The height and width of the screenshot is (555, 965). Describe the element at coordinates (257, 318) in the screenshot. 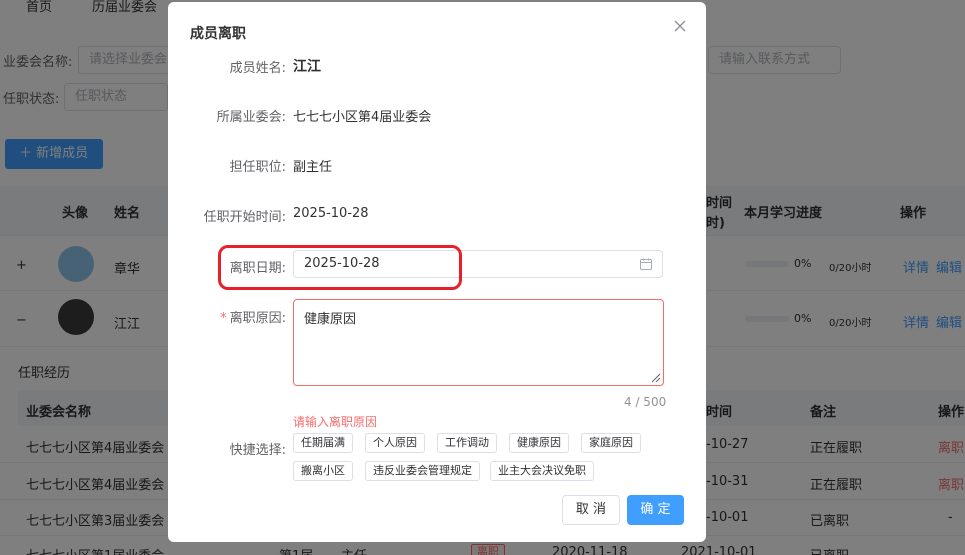

I see `reason-label-text: 离职原因:` at that location.